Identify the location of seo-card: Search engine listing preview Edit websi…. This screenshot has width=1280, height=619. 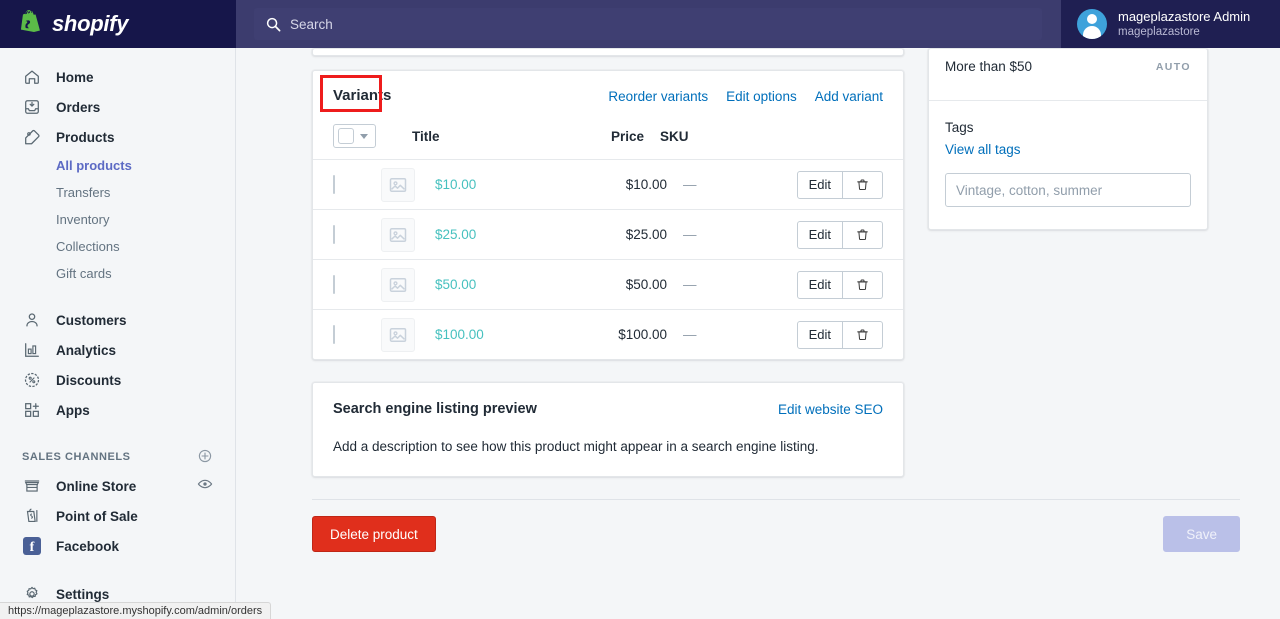
(608, 429).